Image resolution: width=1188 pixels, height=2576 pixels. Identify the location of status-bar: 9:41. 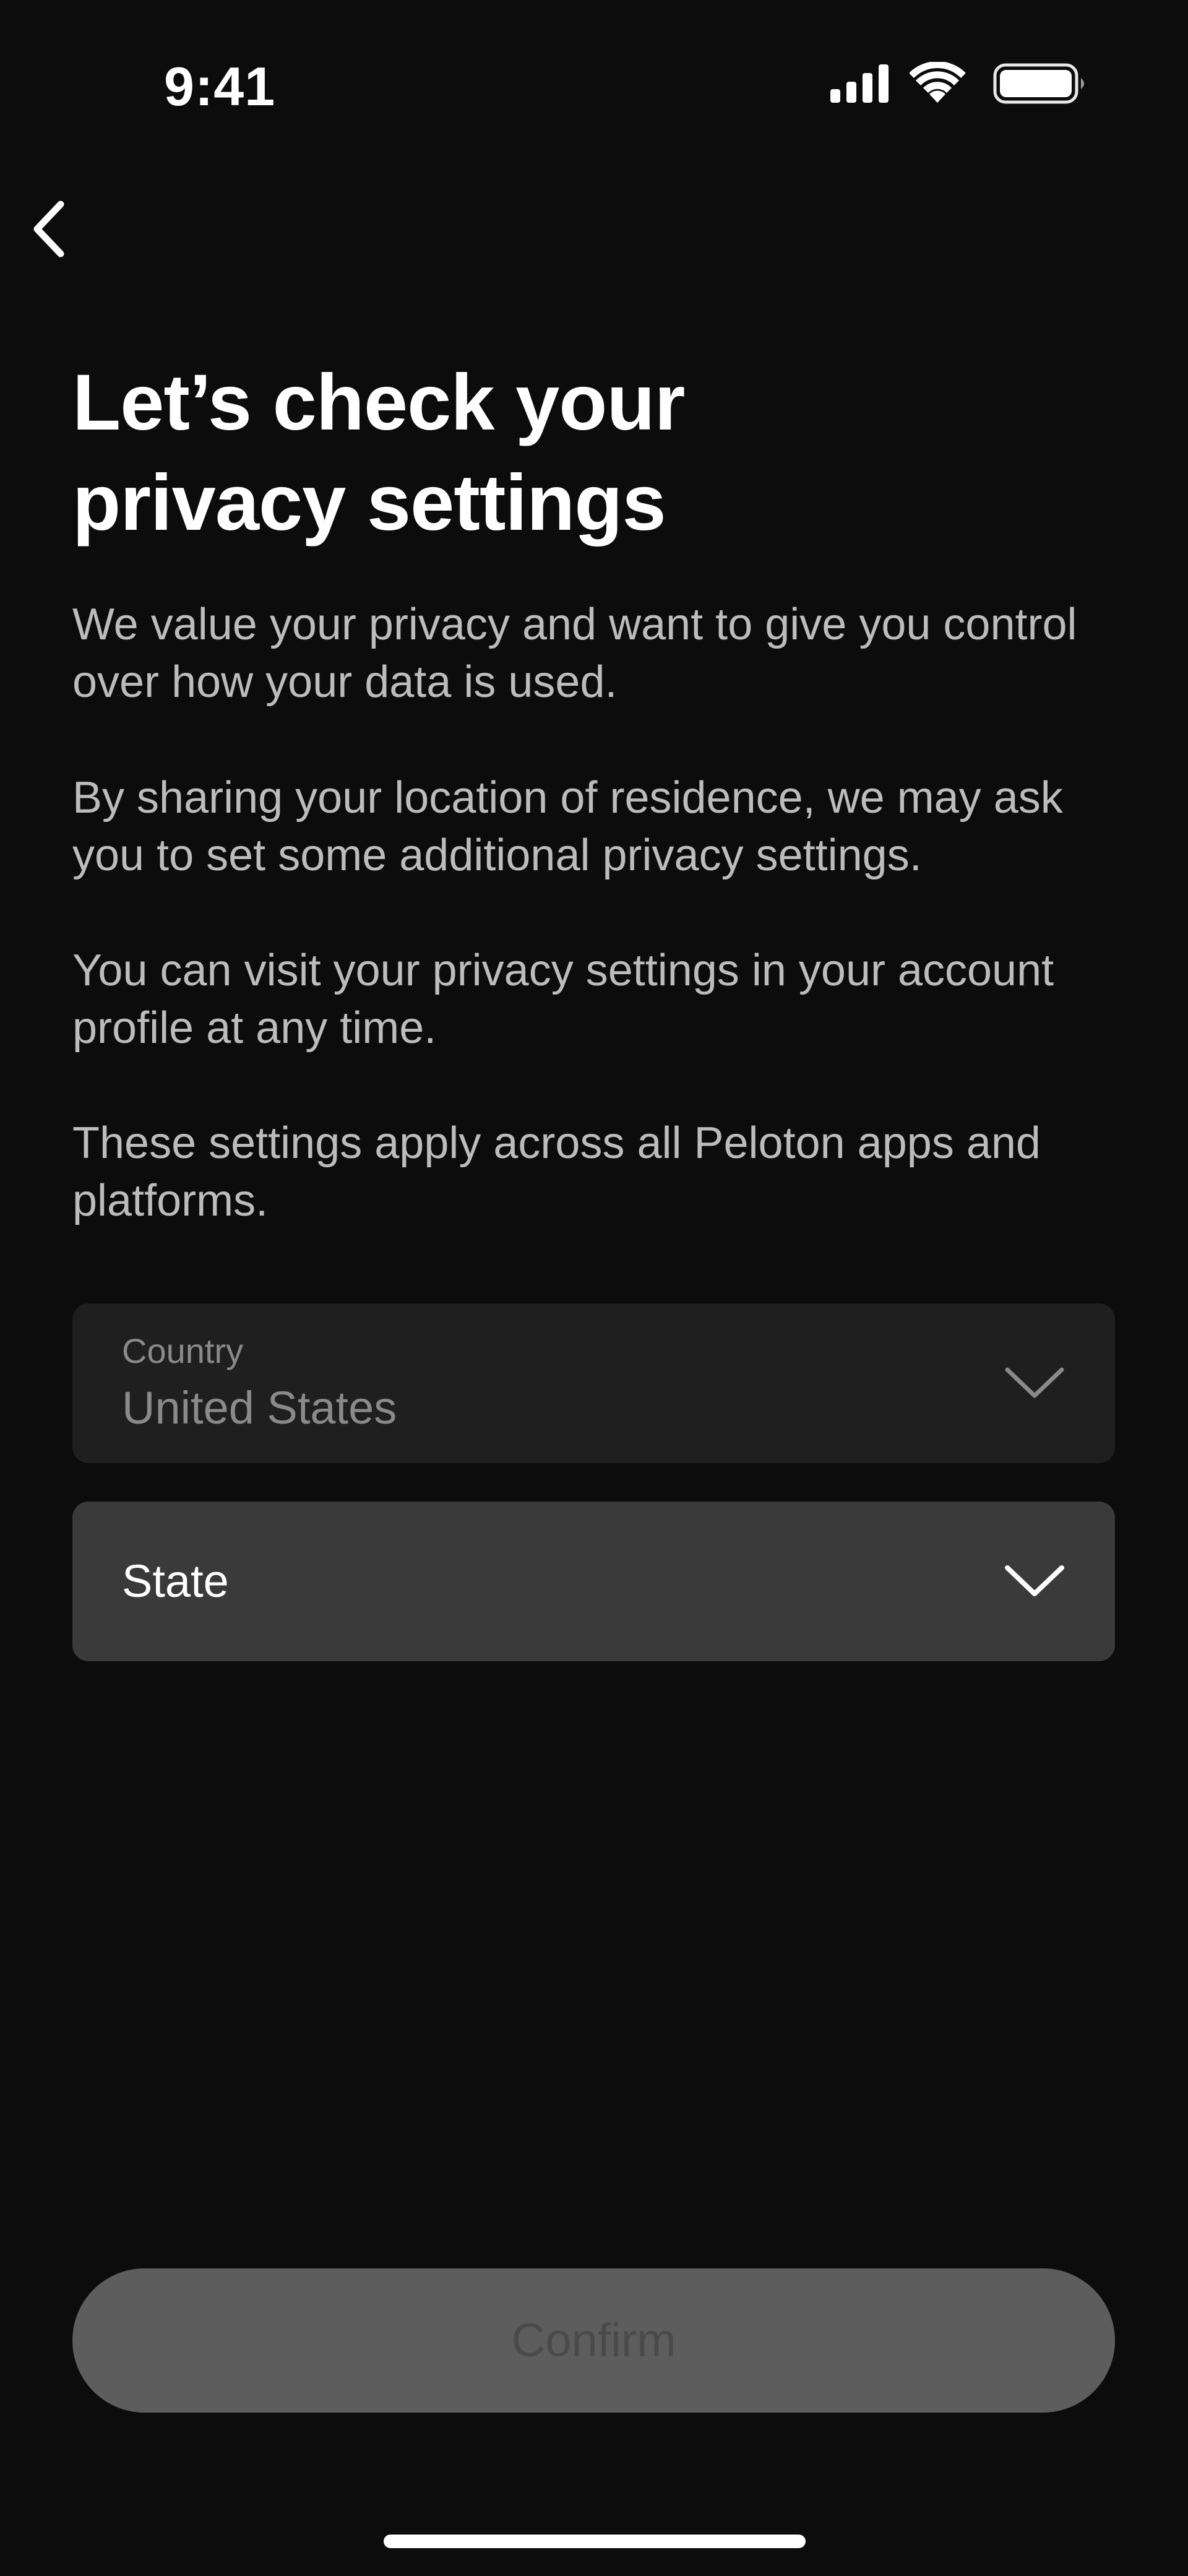
(594, 71).